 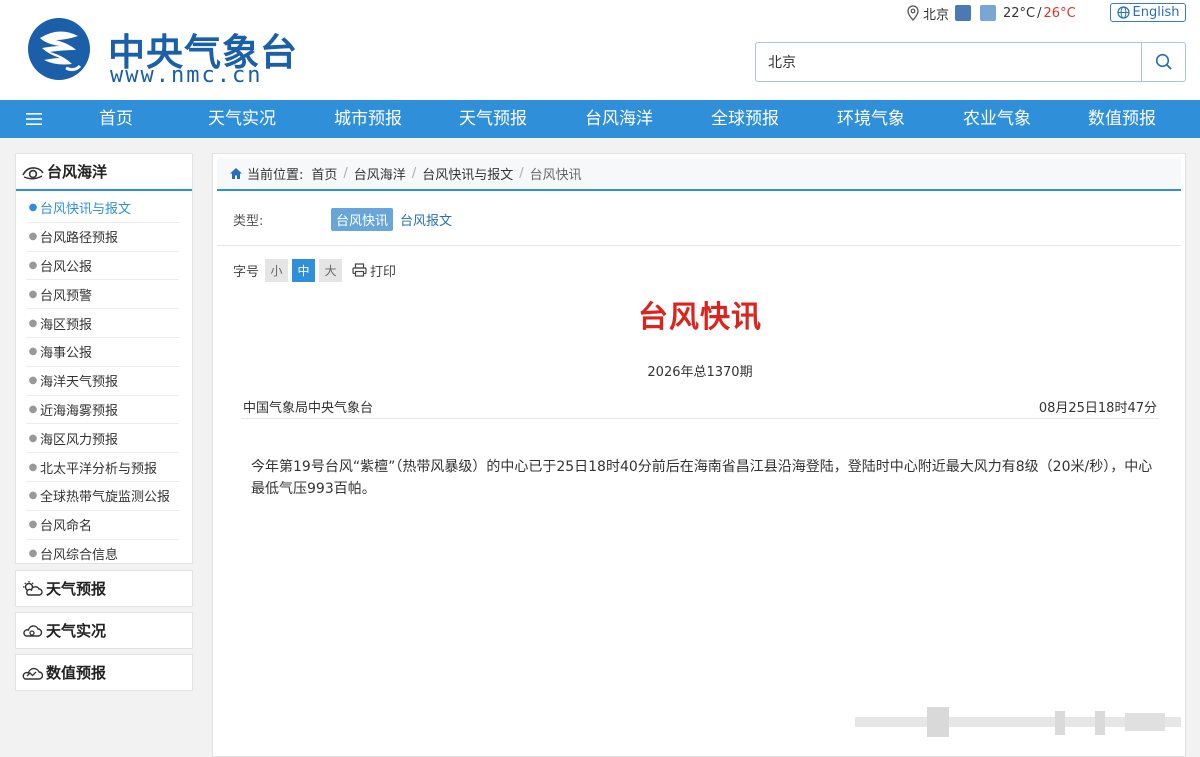 I want to click on sidebar-head-typhoon: 台风海洋, so click(x=104, y=172).